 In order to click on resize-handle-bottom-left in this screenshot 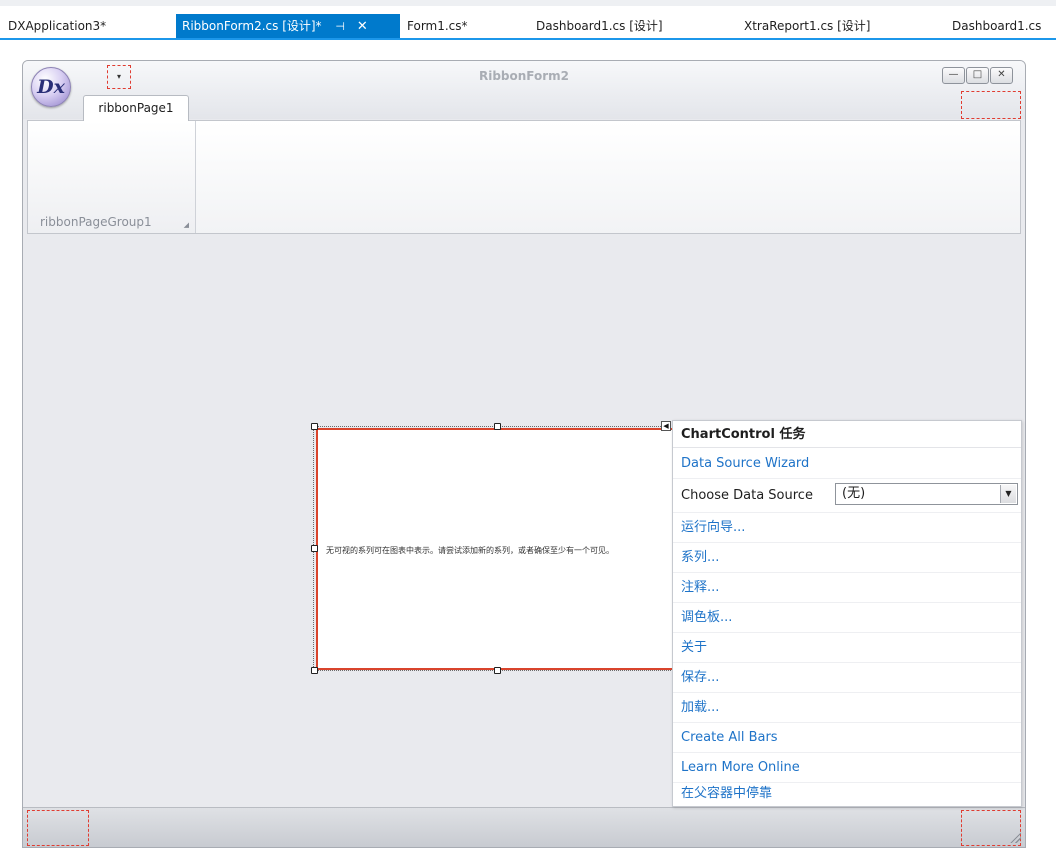, I will do `click(314, 670)`.